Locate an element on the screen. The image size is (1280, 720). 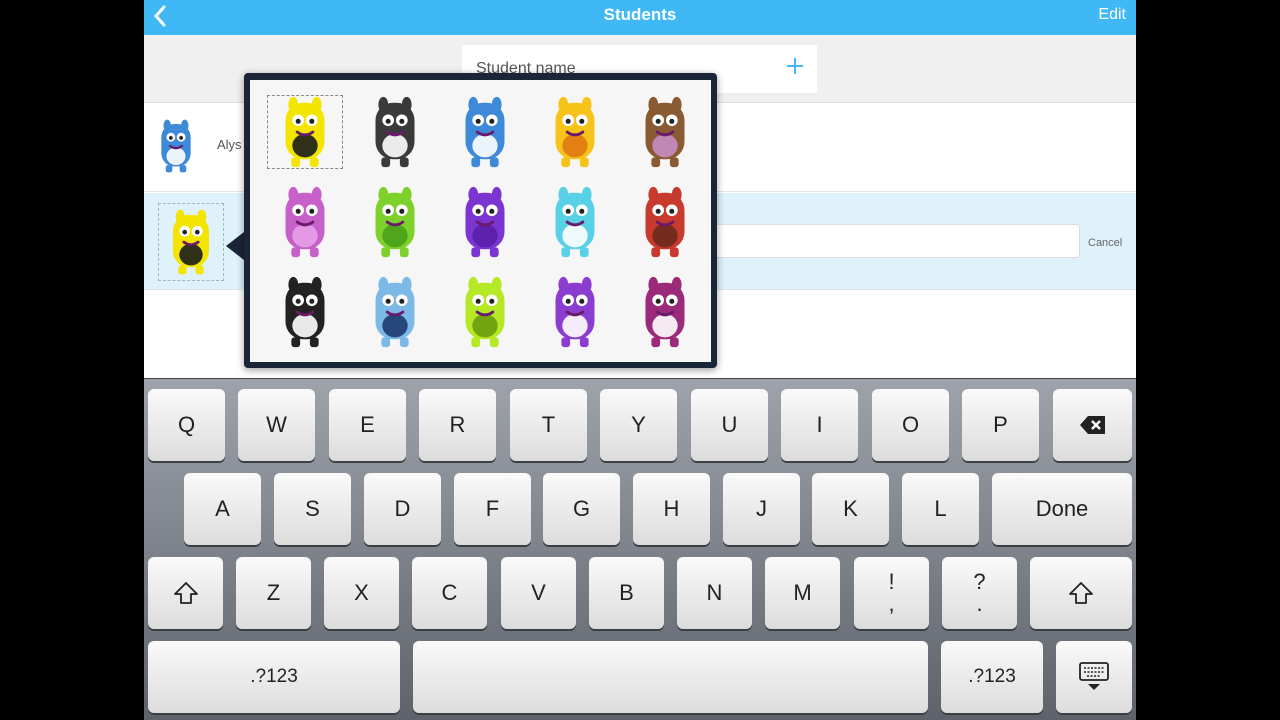
key-i: I is located at coordinates (819, 425).